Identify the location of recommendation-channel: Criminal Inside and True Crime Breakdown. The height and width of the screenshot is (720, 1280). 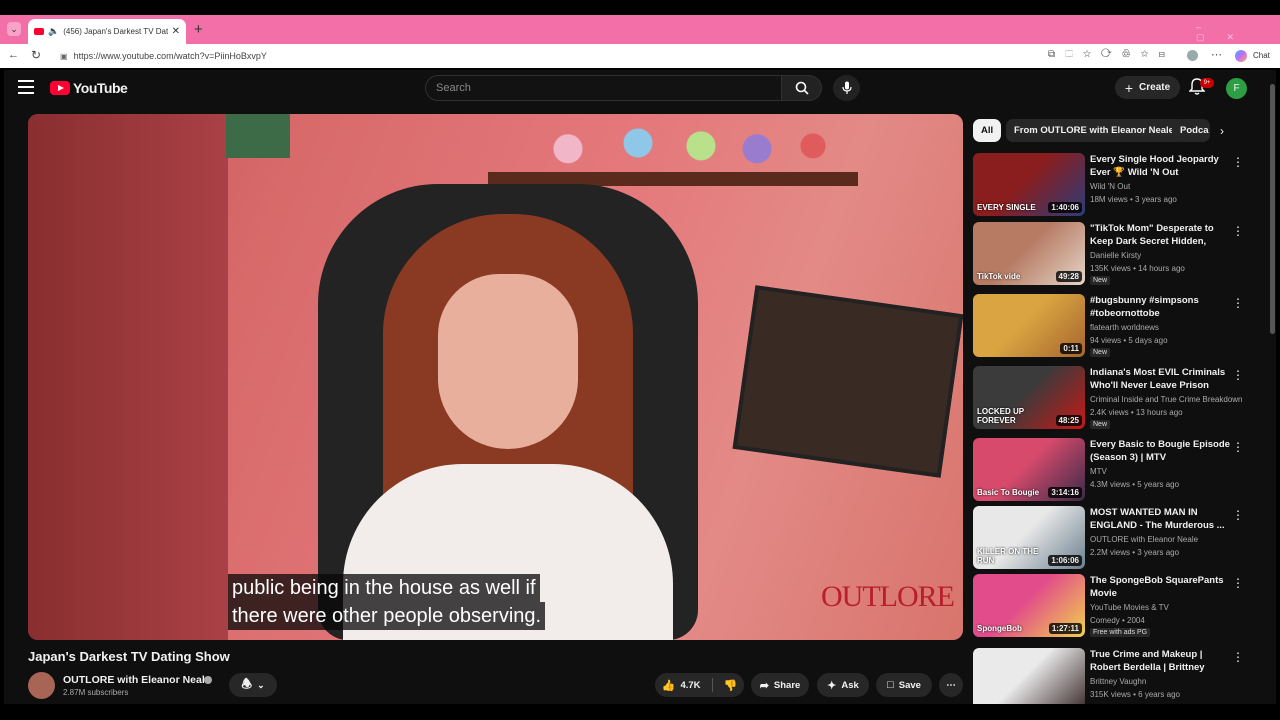
(1166, 399).